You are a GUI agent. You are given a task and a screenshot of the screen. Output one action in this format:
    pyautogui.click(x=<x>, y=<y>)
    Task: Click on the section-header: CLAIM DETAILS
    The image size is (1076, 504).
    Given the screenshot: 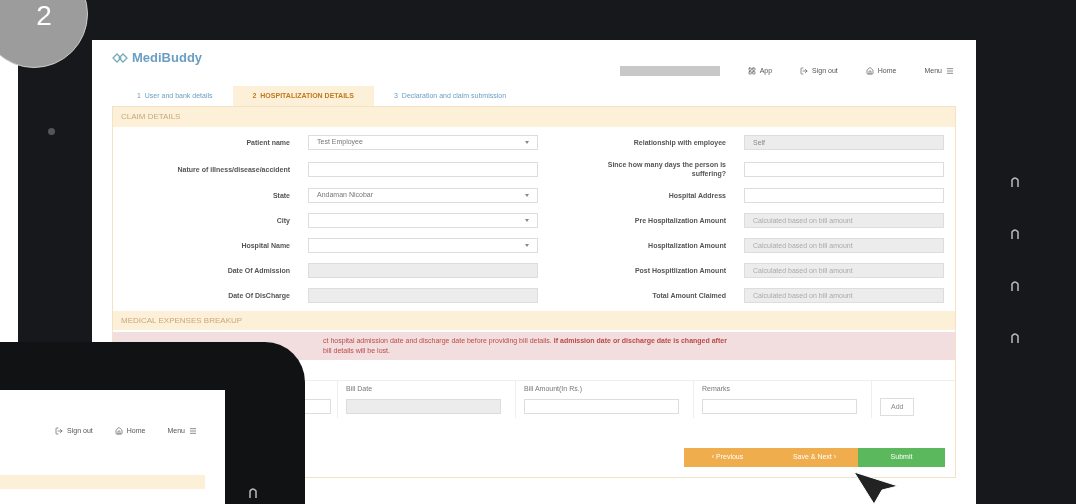 What is the action you would take?
    pyautogui.click(x=534, y=117)
    